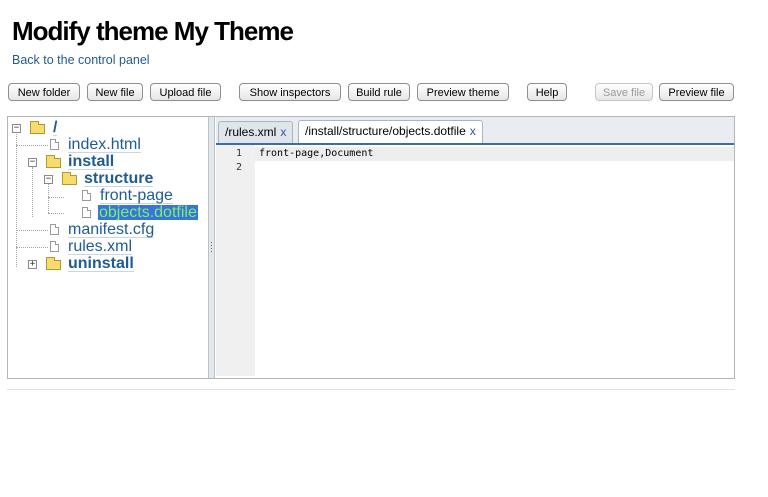 The width and height of the screenshot is (768, 497). I want to click on tree-label-uninstall: uninstall, so click(101, 264).